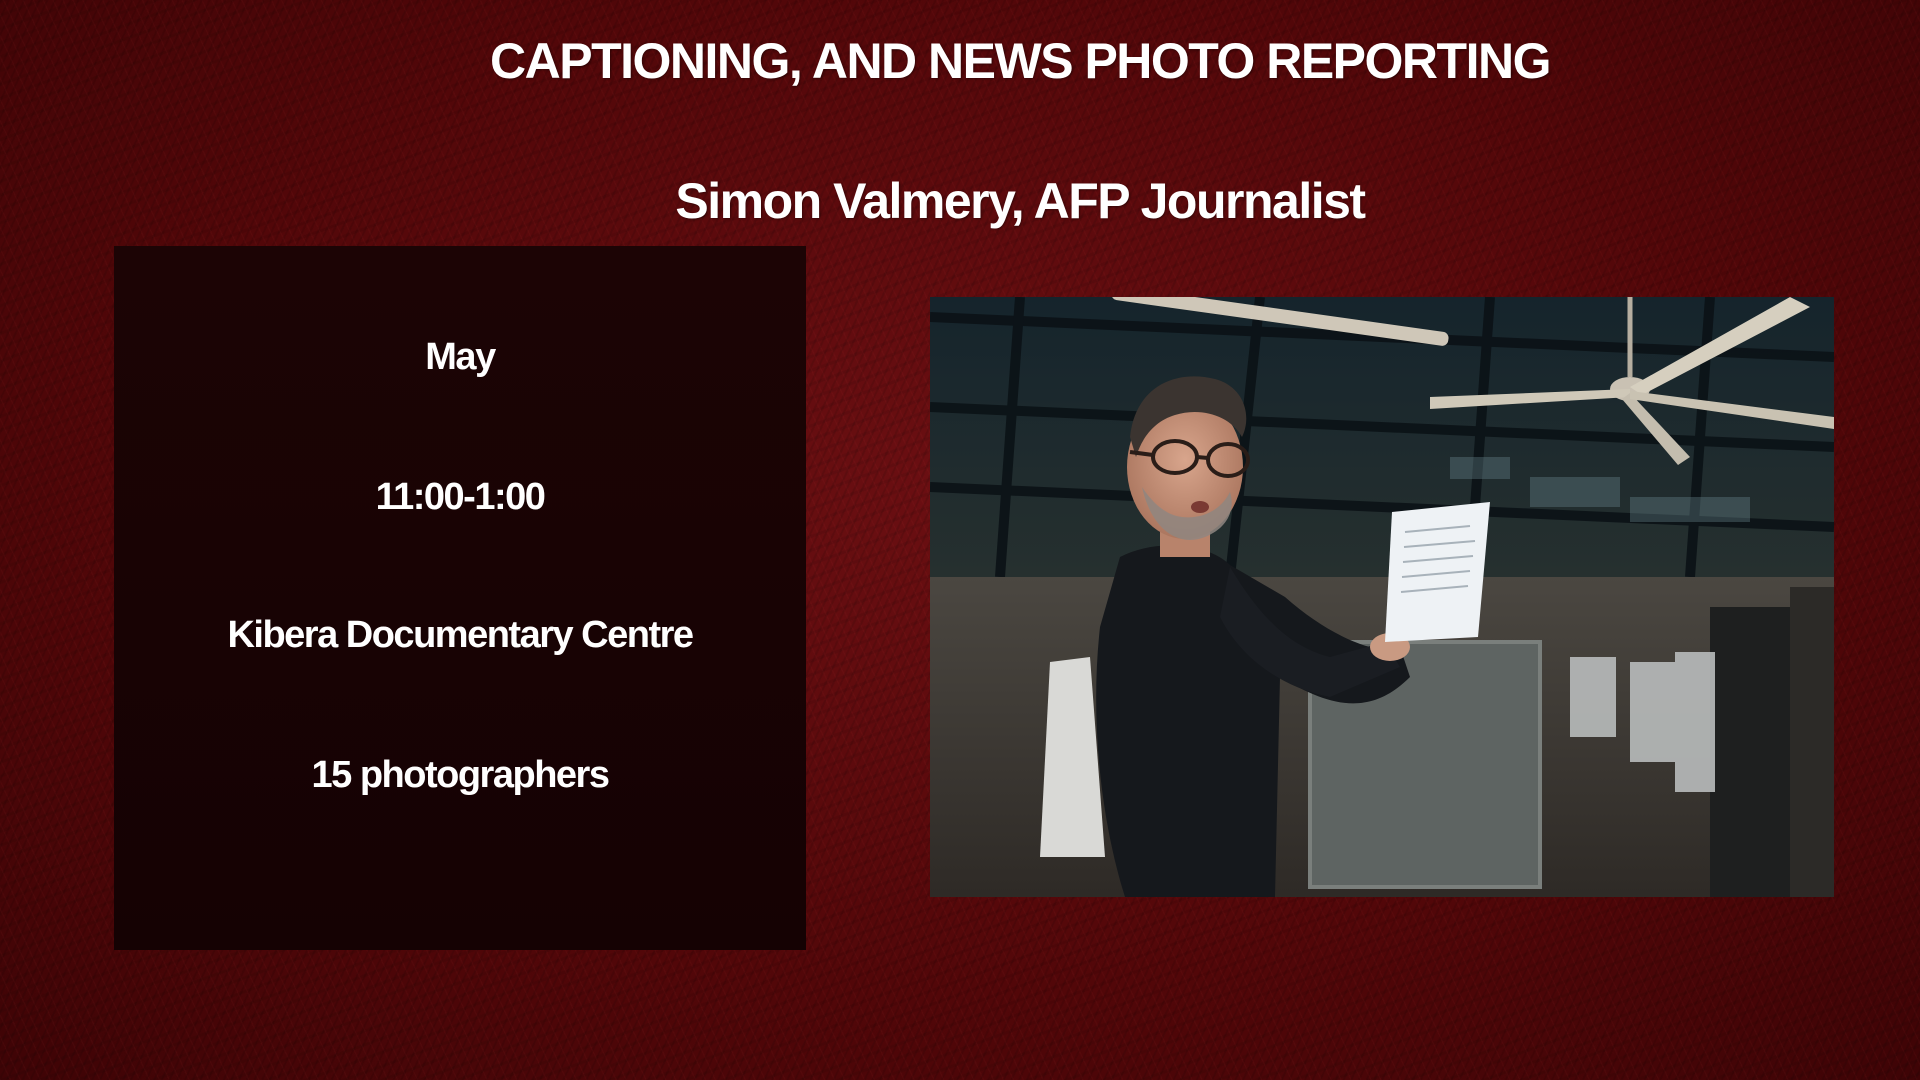  Describe the element at coordinates (1020, 61) in the screenshot. I see `slide-title: CAPTIONING, AND NEWS PHOTO REPORTING` at that location.